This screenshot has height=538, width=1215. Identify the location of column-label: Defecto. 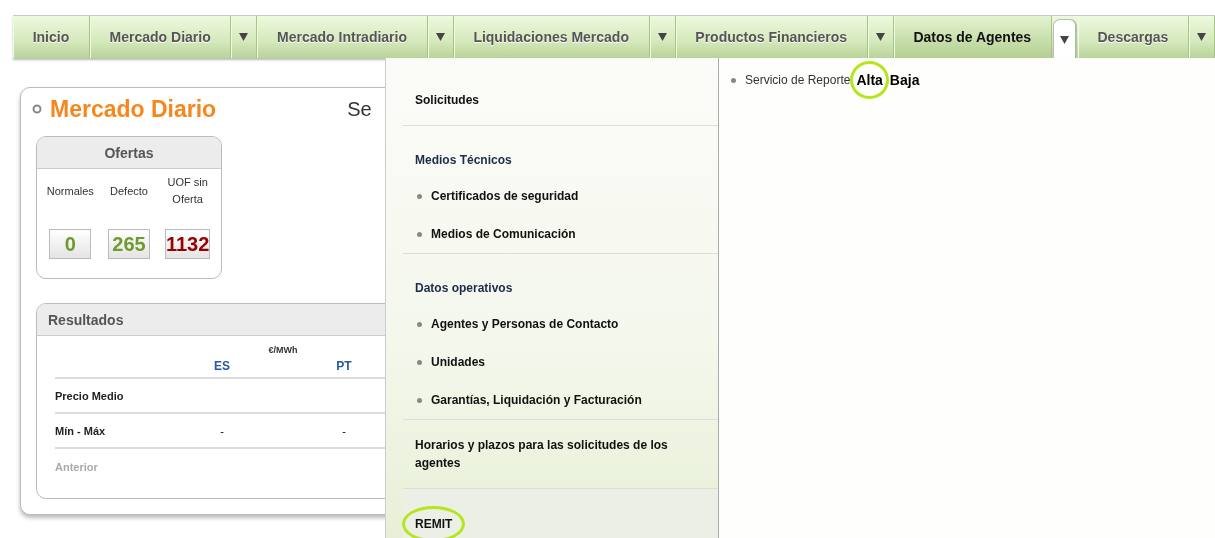
(129, 191).